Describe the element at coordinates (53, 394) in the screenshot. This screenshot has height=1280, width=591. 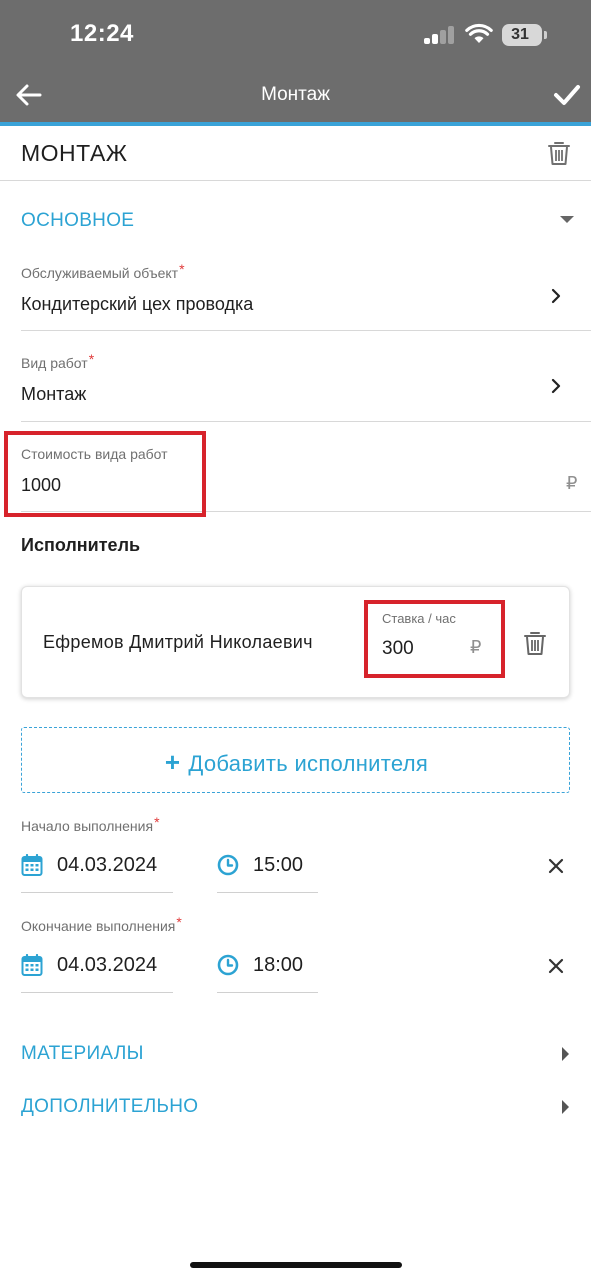
I see `work-type-value: Монтаж` at that location.